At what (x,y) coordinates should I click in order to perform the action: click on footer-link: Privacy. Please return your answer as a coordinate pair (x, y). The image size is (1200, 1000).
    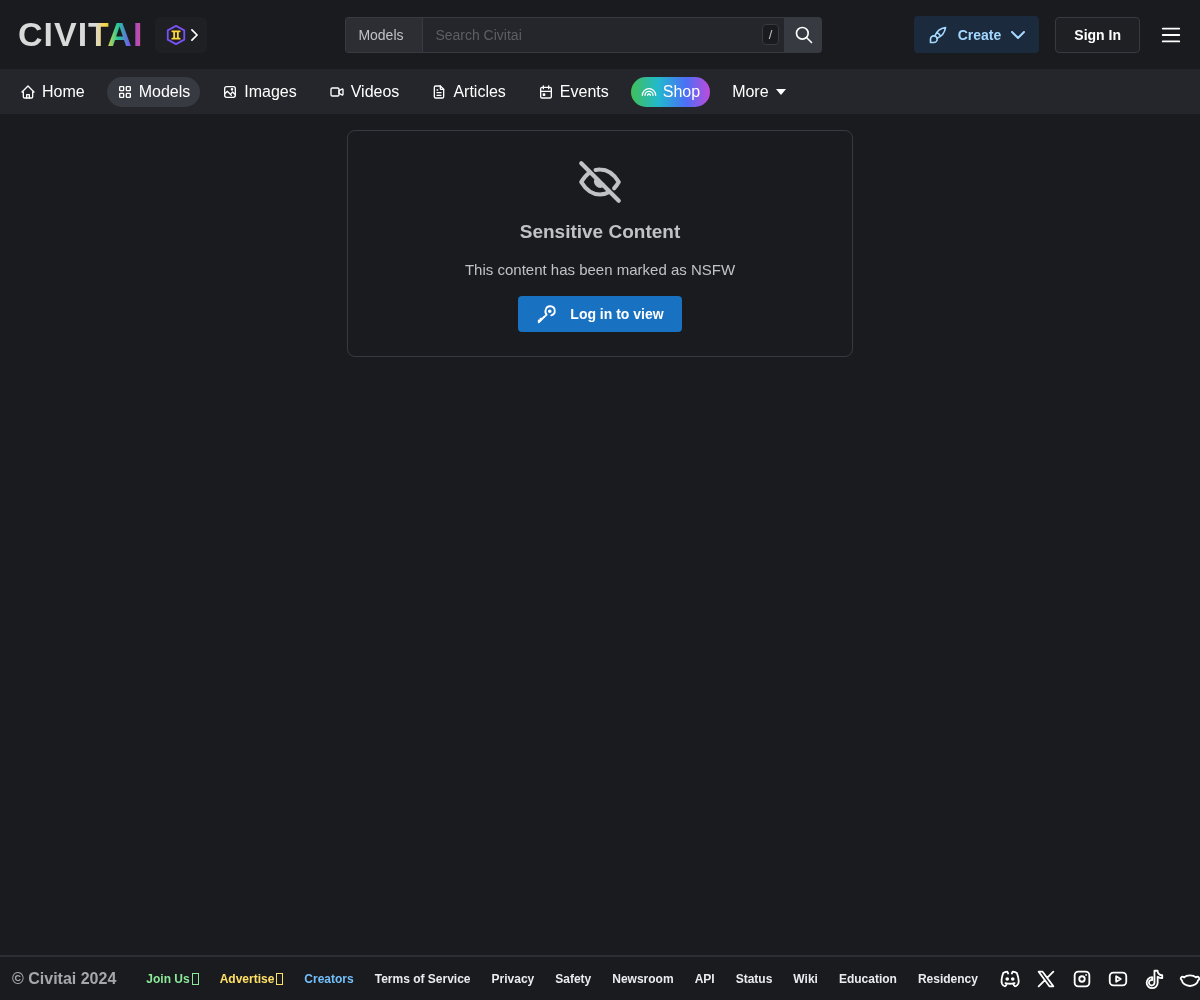
    Looking at the image, I should click on (513, 978).